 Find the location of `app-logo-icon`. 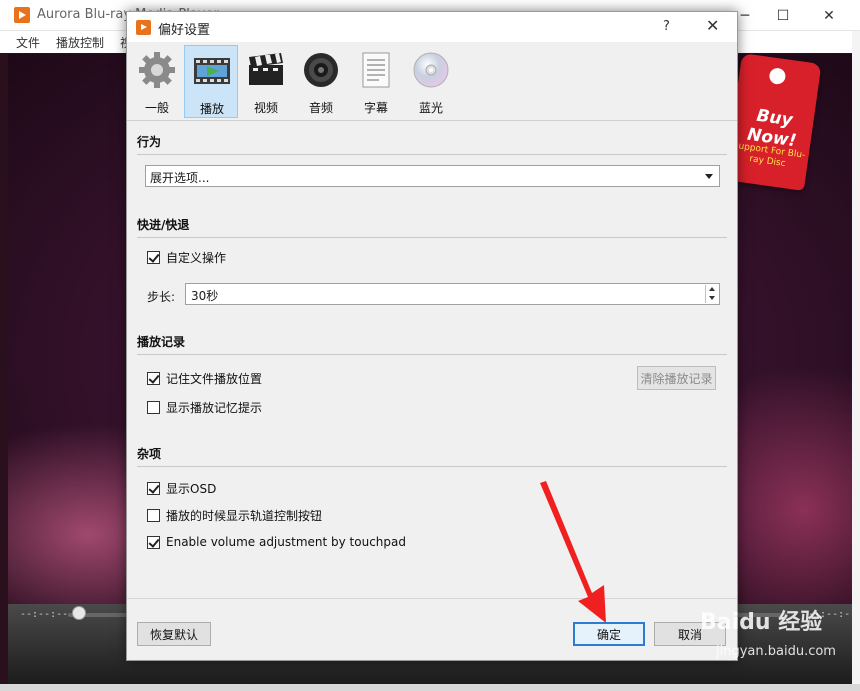

app-logo-icon is located at coordinates (22, 15).